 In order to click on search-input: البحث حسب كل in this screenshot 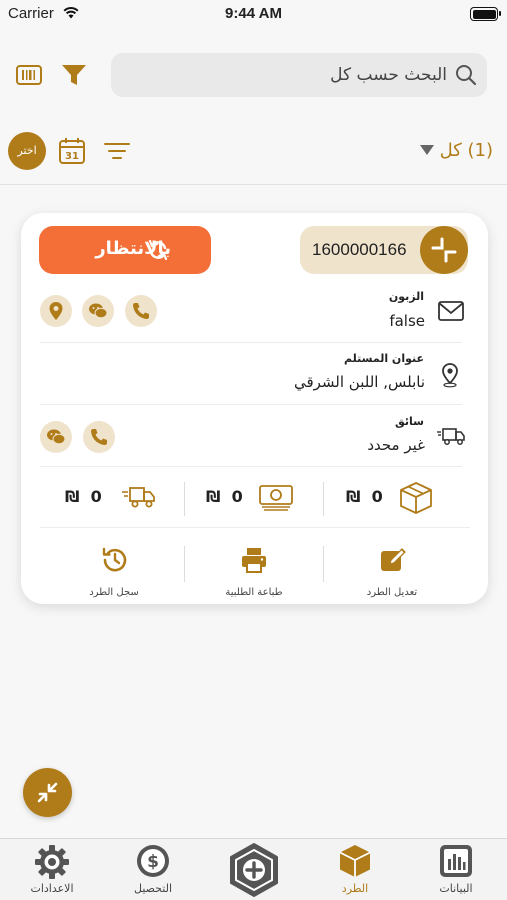, I will do `click(299, 75)`.